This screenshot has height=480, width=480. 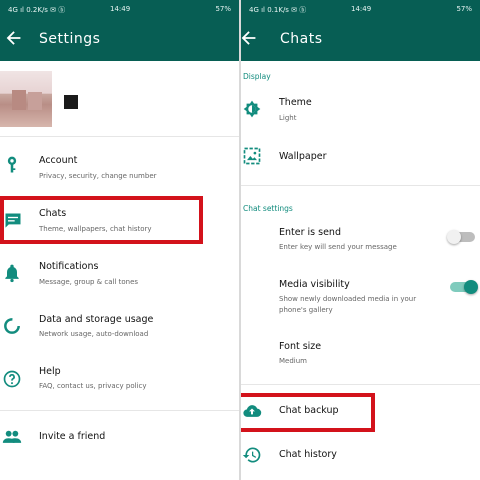 I want to click on item-title: Data and storage usage, so click(x=96, y=319).